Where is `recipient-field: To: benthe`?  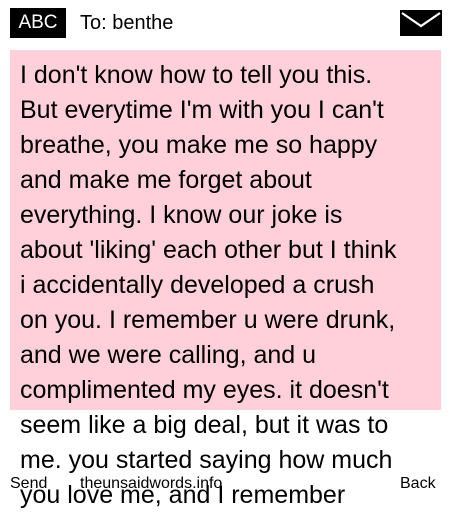
recipient-field: To: benthe is located at coordinates (126, 23).